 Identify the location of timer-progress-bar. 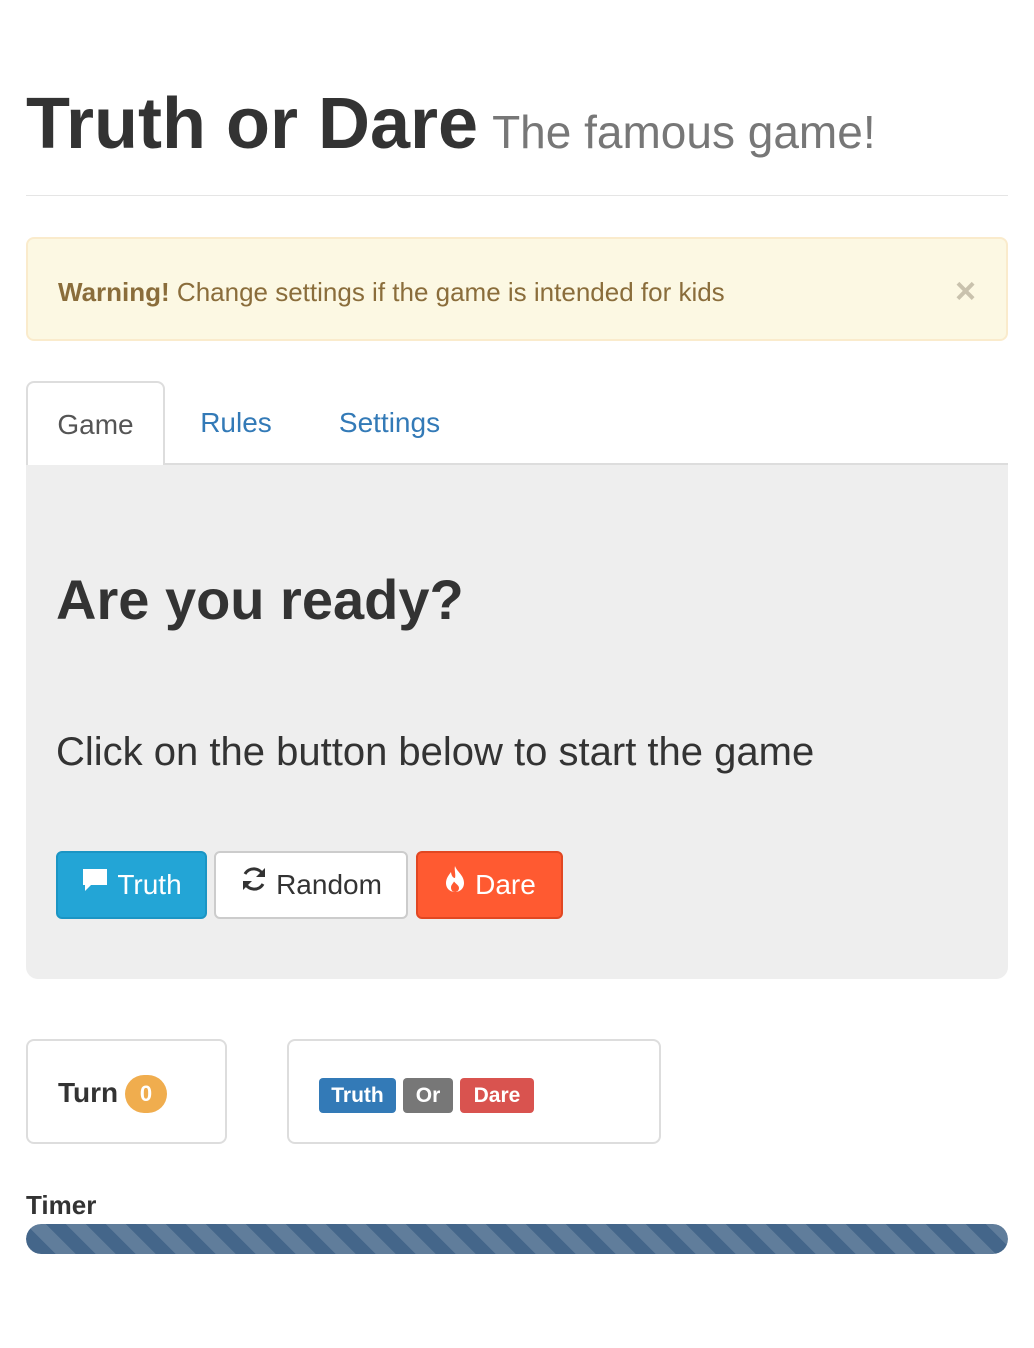
(517, 1239).